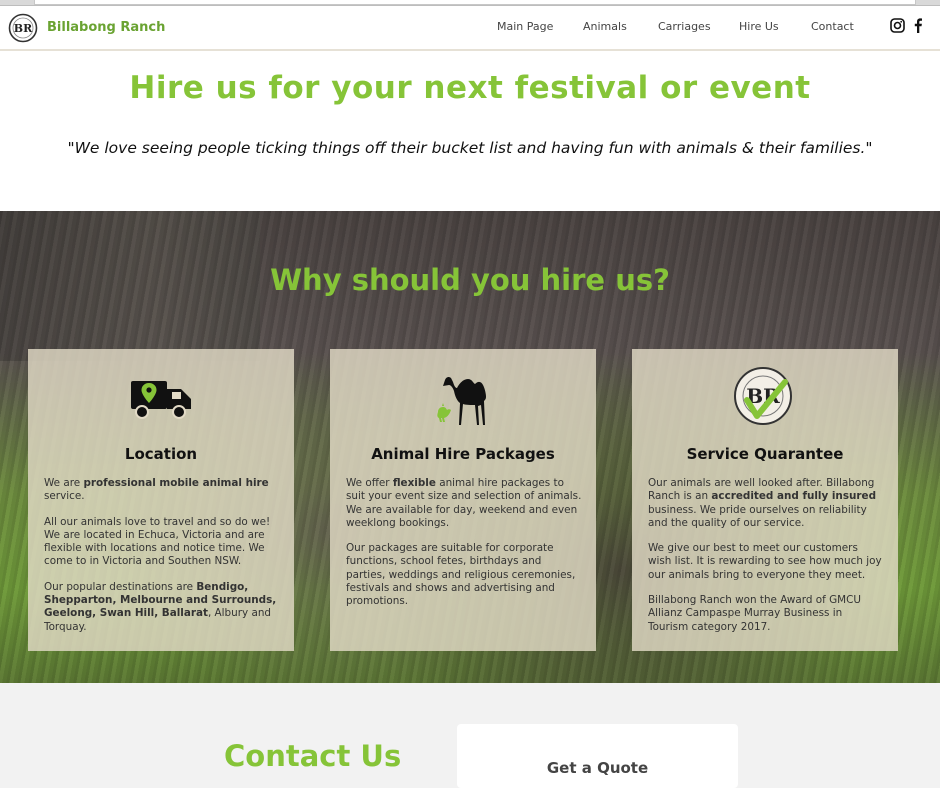 Image resolution: width=940 pixels, height=788 pixels. Describe the element at coordinates (313, 756) in the screenshot. I see `contact-title: Contact Us` at that location.